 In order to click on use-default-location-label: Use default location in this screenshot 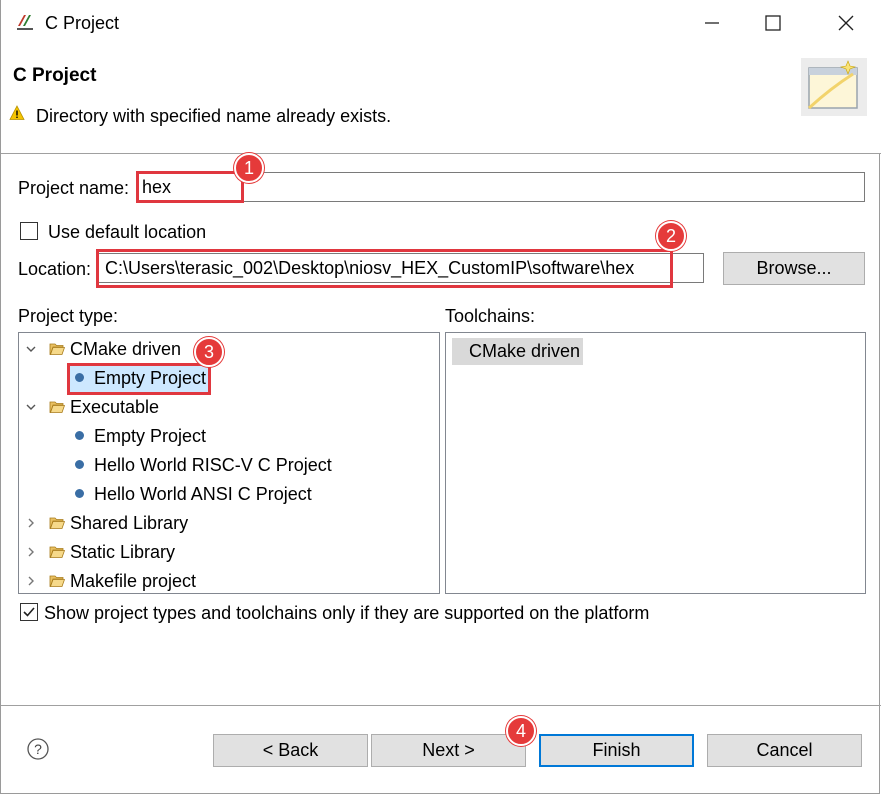, I will do `click(127, 232)`.